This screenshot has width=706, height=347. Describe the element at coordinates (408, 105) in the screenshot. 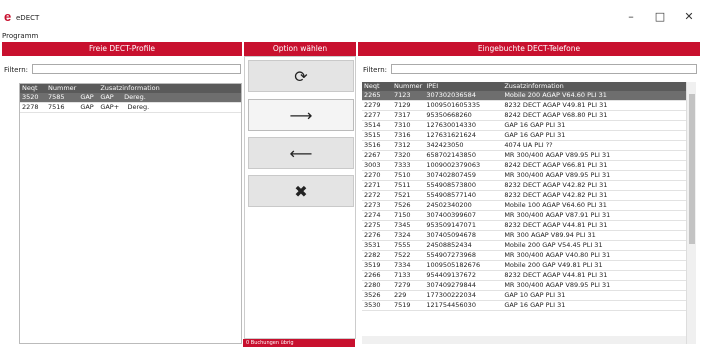

I see `cell: 7129` at that location.